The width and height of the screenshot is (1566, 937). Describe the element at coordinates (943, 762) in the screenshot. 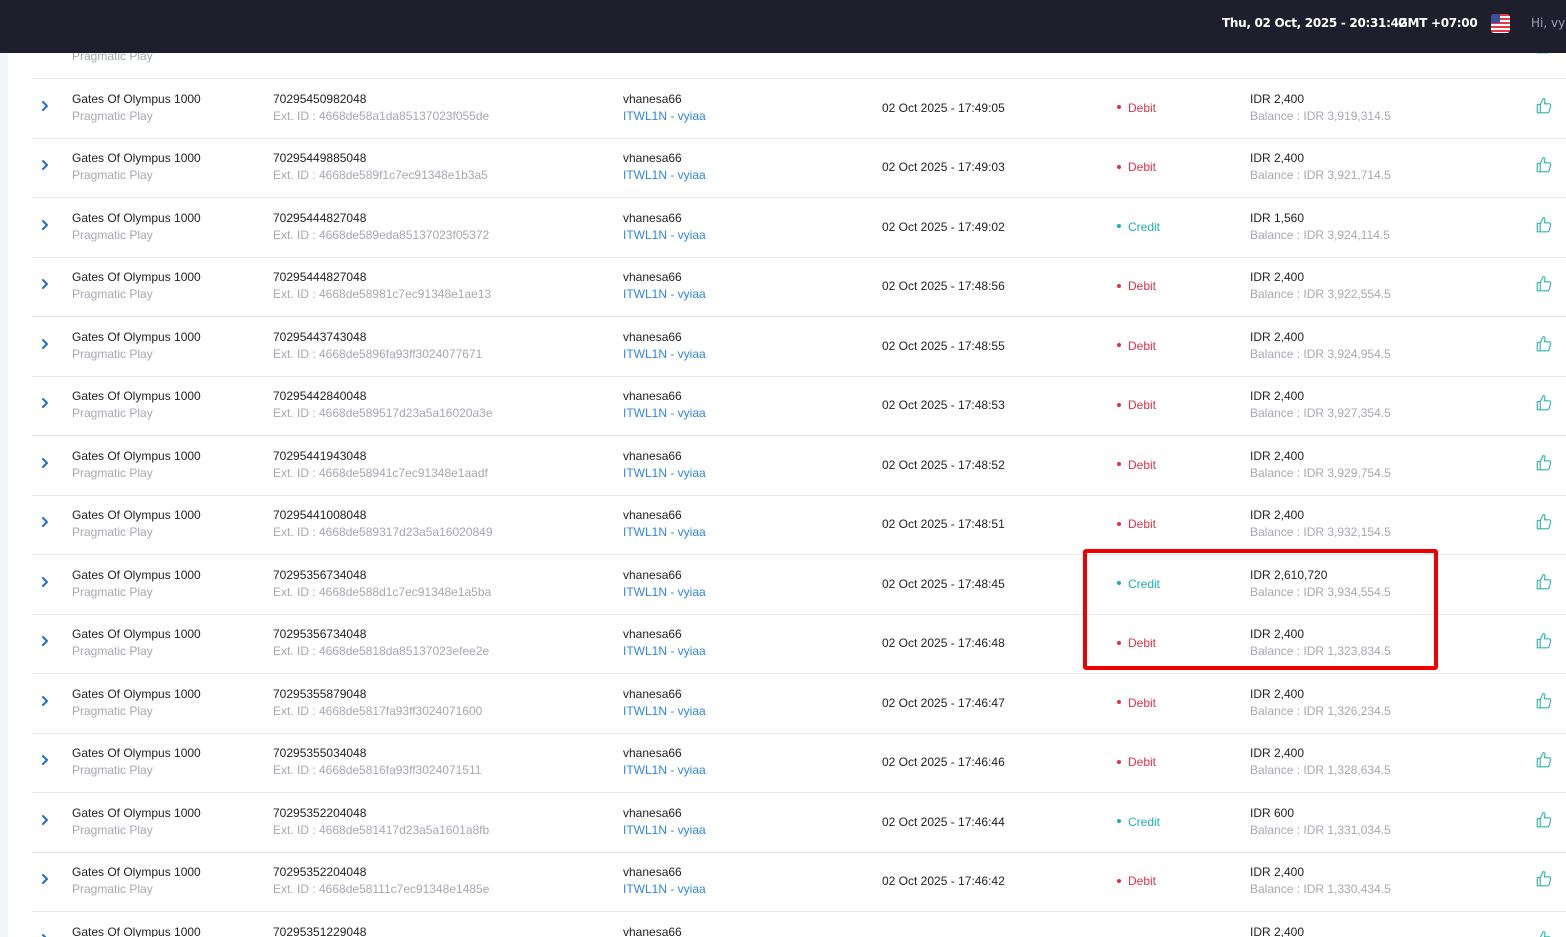

I see `transaction-date: 02 Oct 2025 - 17:46:46` at that location.